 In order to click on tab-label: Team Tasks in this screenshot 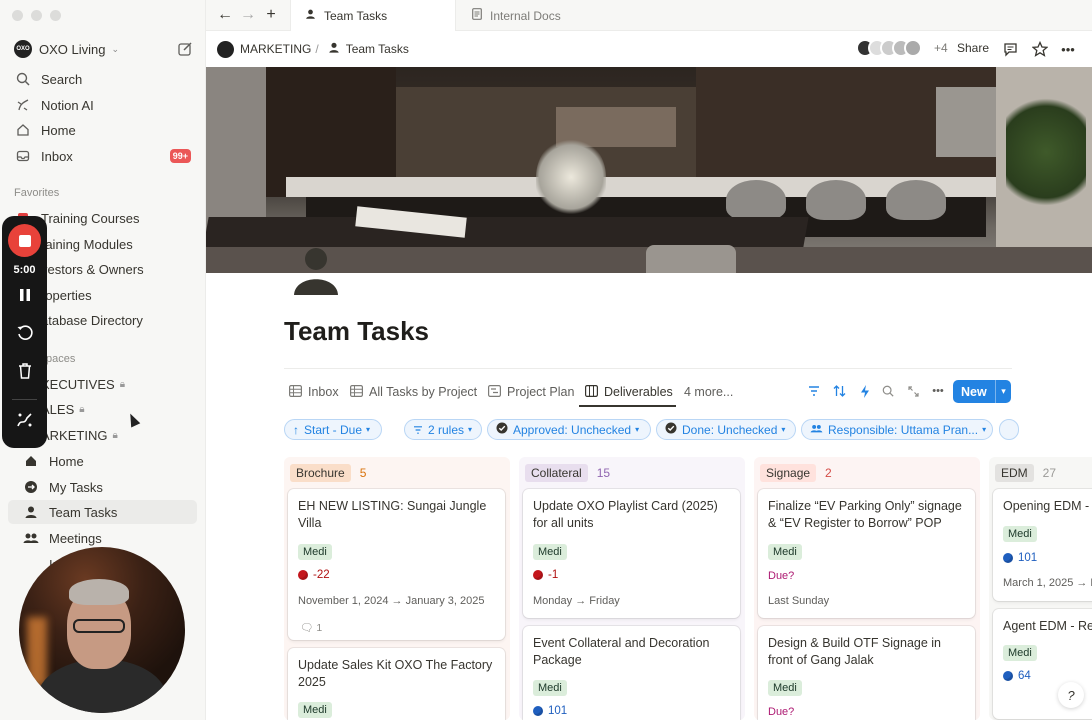, I will do `click(356, 15)`.